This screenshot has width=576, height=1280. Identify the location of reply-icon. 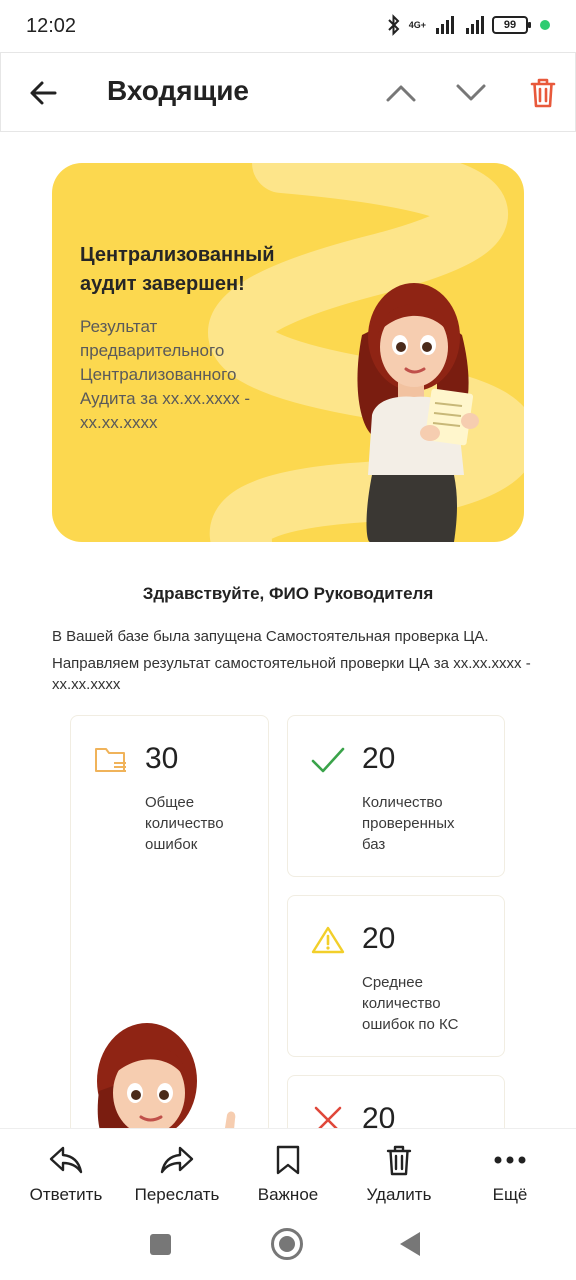
(66, 1160).